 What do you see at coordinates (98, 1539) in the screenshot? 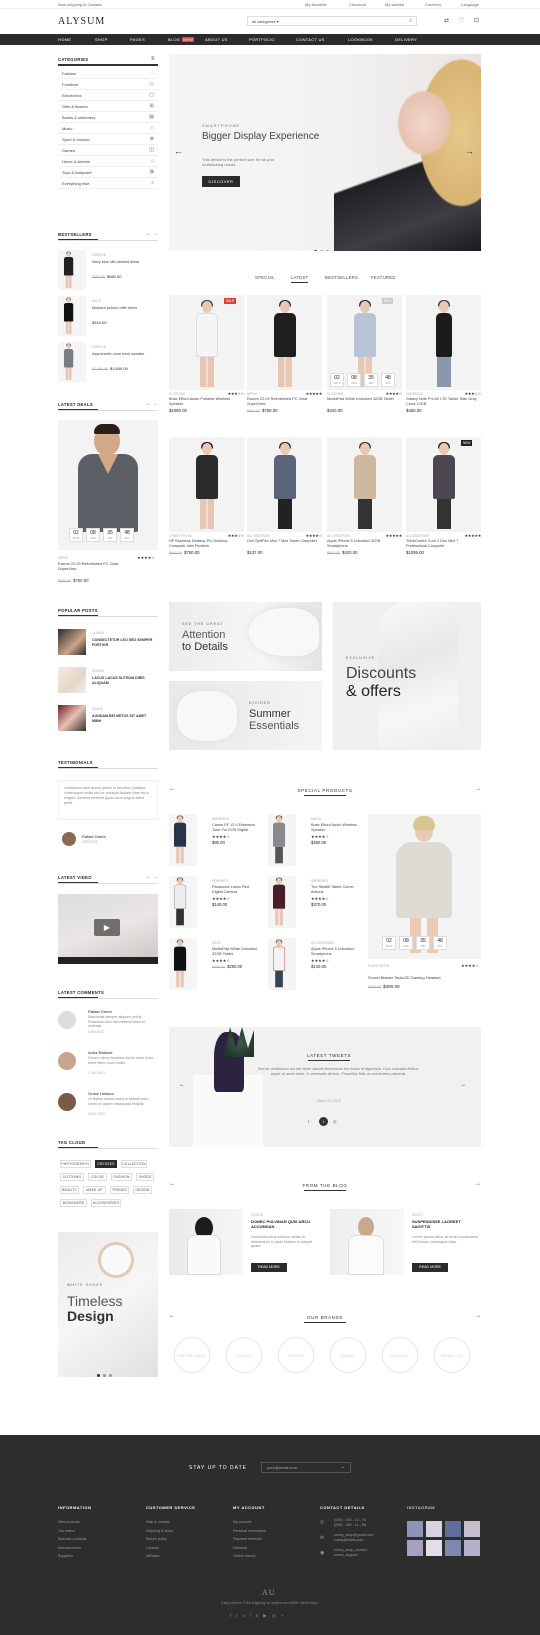
I see `footer-link: Specials products` at bounding box center [98, 1539].